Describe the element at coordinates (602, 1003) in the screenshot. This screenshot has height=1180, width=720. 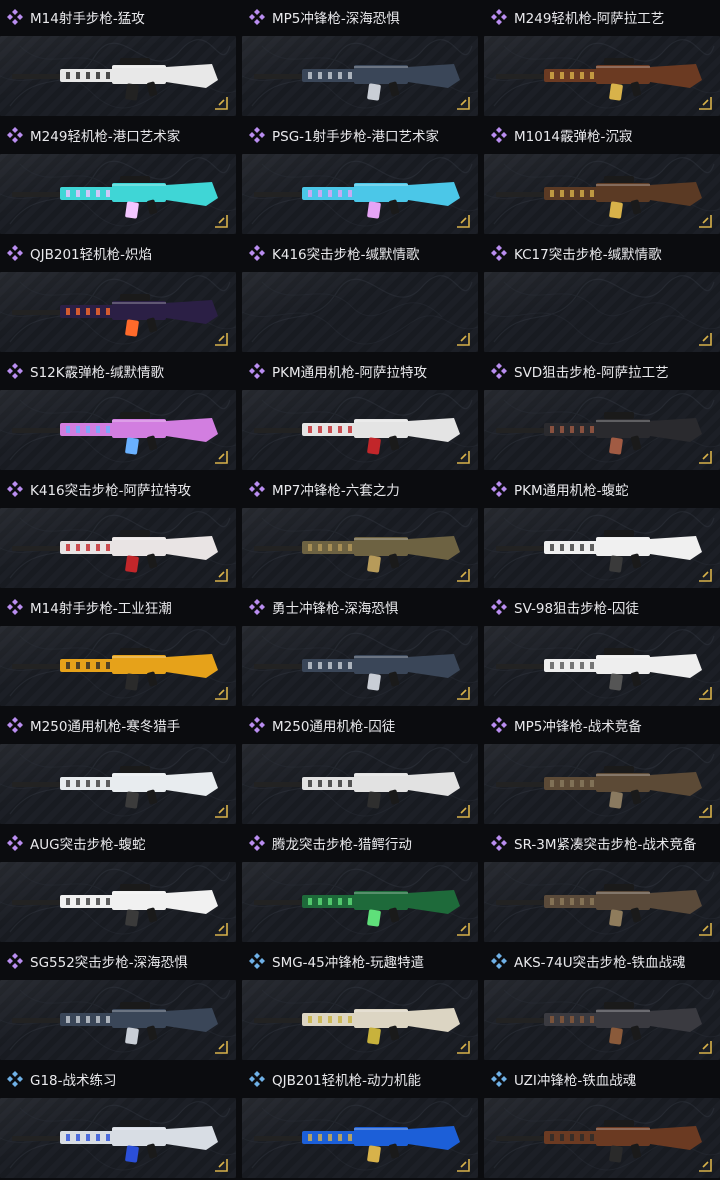
I see `skin-card-27: AKS-74U突击步枪-铁血战魂` at that location.